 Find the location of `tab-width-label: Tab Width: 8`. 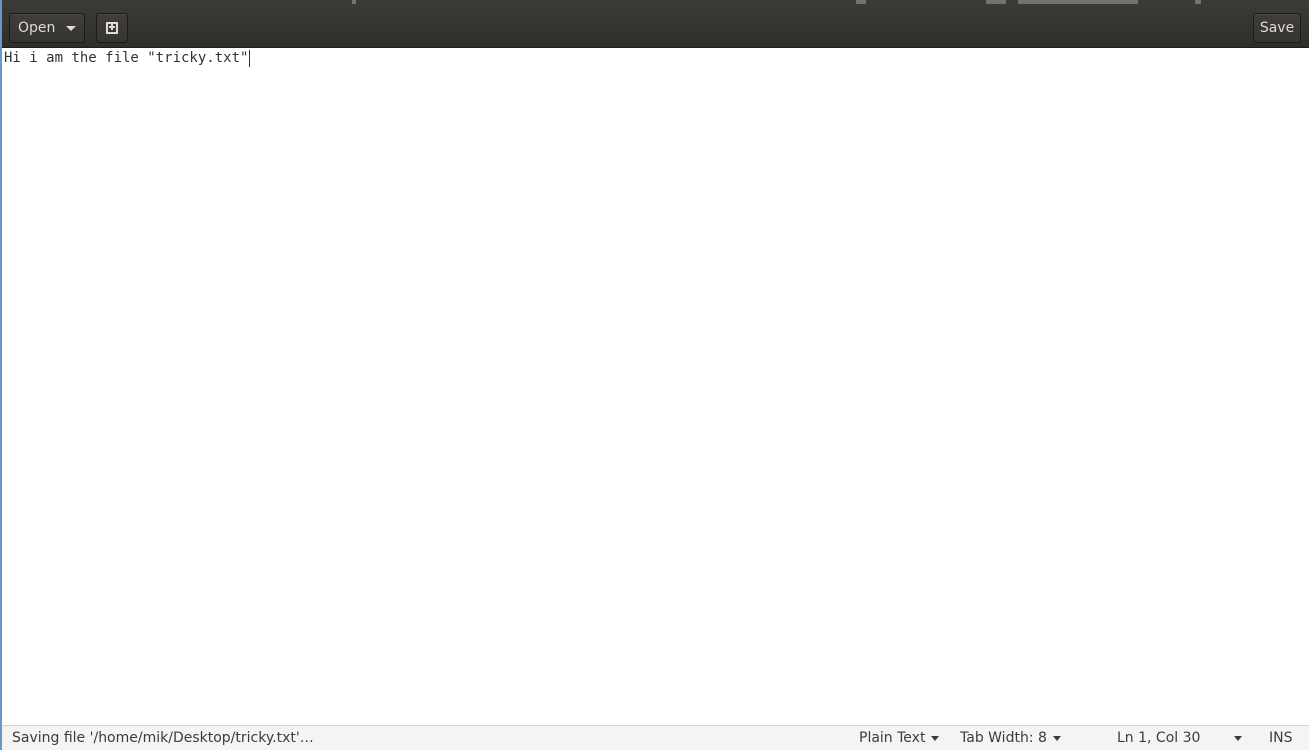

tab-width-label: Tab Width: 8 is located at coordinates (1003, 738).